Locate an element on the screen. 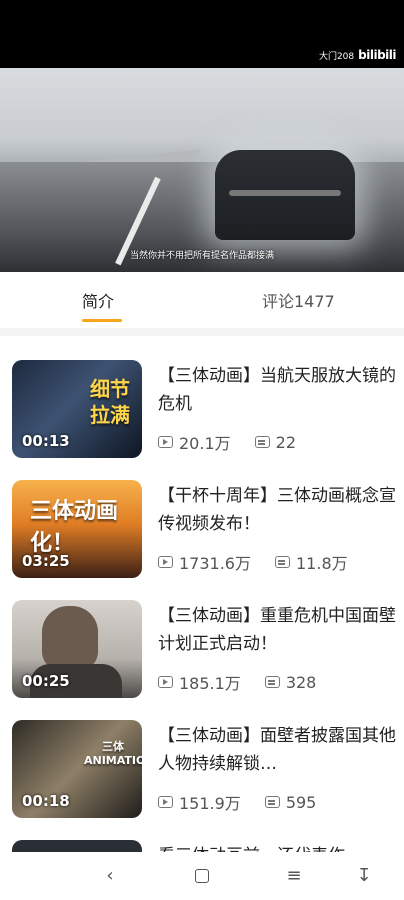  view-count: 151.9万 is located at coordinates (210, 803).